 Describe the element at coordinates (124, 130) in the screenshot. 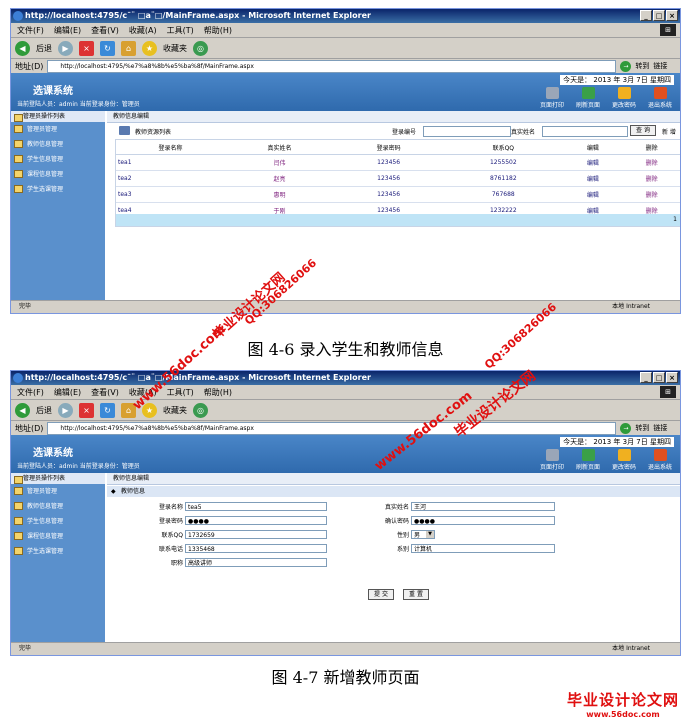

I see `list-icon` at that location.